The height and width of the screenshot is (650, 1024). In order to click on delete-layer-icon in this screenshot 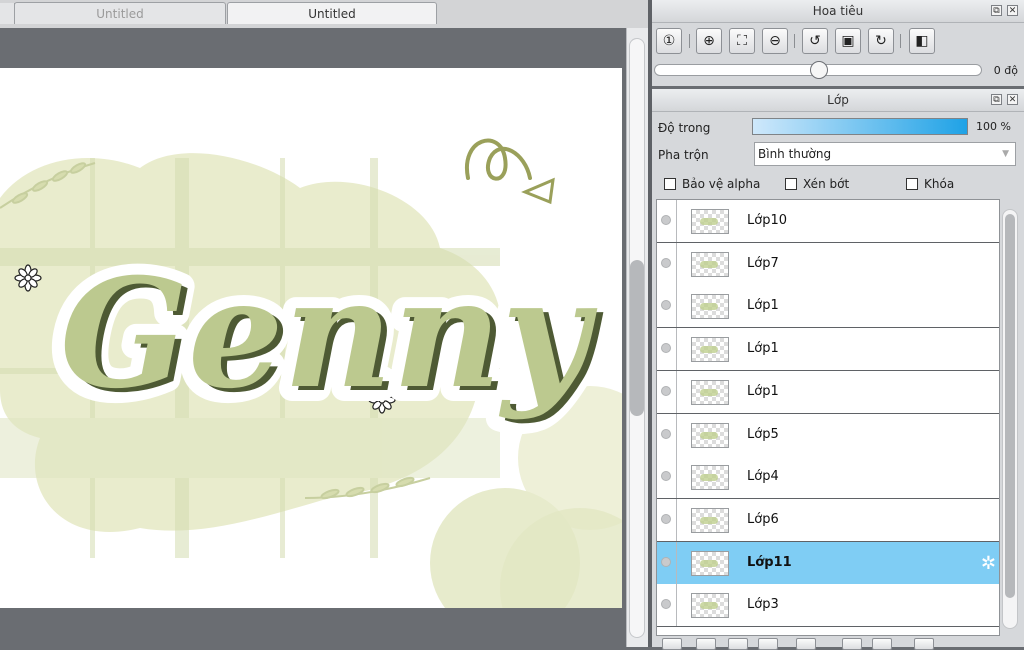, I will do `click(924, 644)`.